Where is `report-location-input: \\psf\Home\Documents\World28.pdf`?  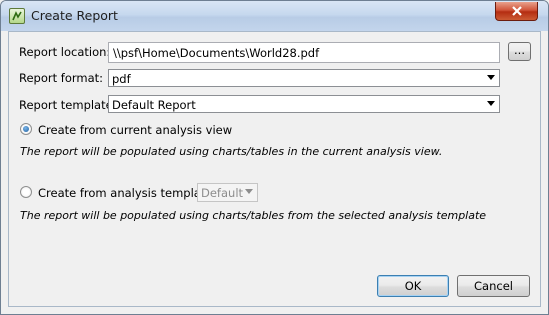 report-location-input: \\psf\Home\Documents\World28.pdf is located at coordinates (304, 52).